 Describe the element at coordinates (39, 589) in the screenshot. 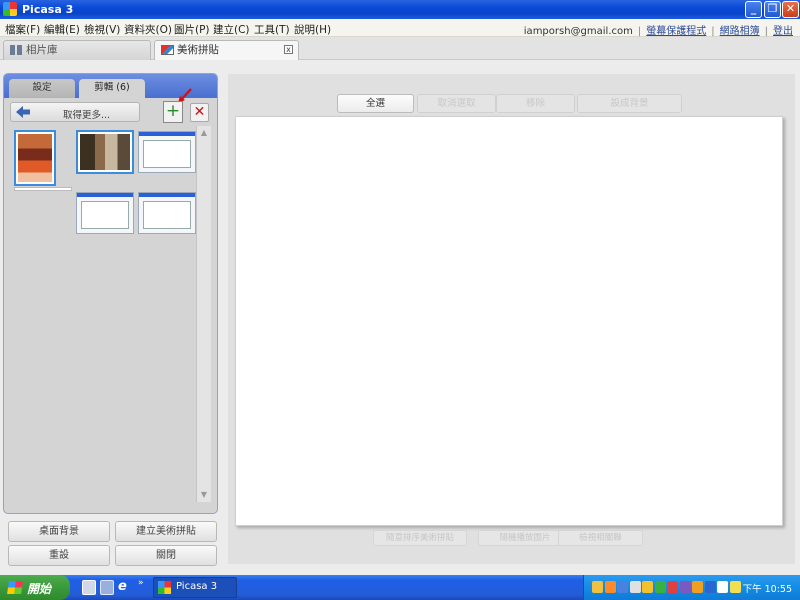

I see `start-label: 開始` at that location.